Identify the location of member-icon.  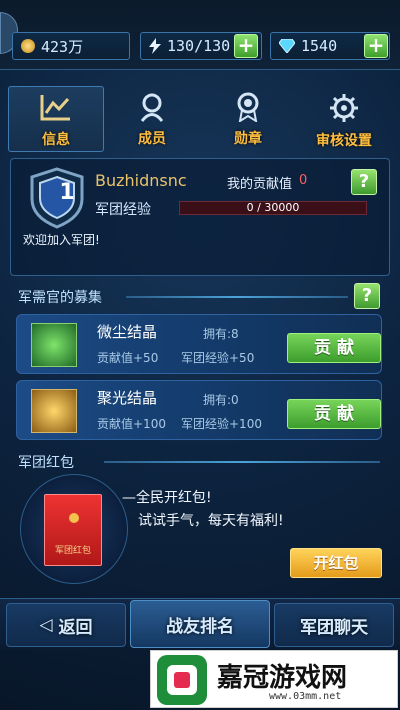
(152, 107).